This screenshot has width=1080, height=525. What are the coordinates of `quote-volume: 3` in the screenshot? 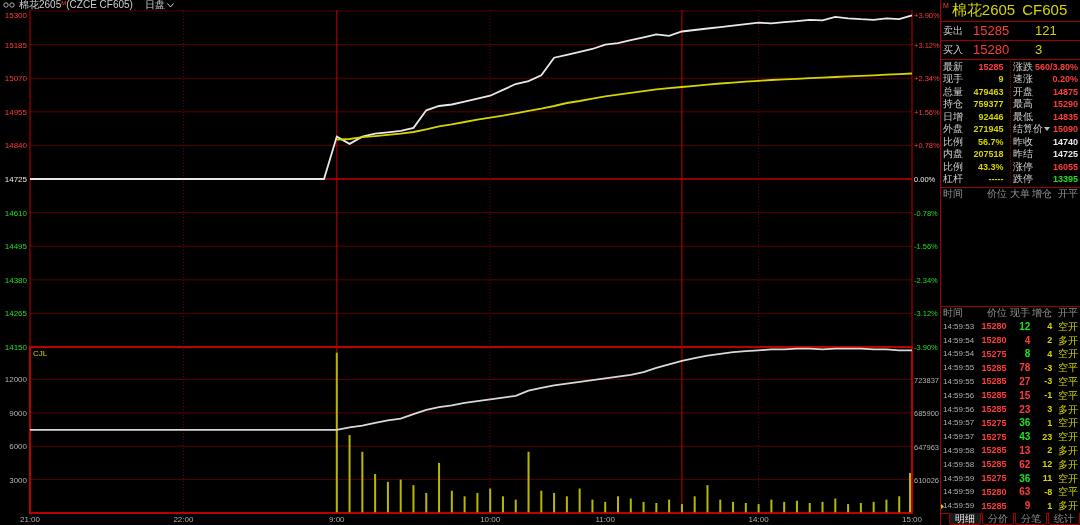 It's located at (1039, 50).